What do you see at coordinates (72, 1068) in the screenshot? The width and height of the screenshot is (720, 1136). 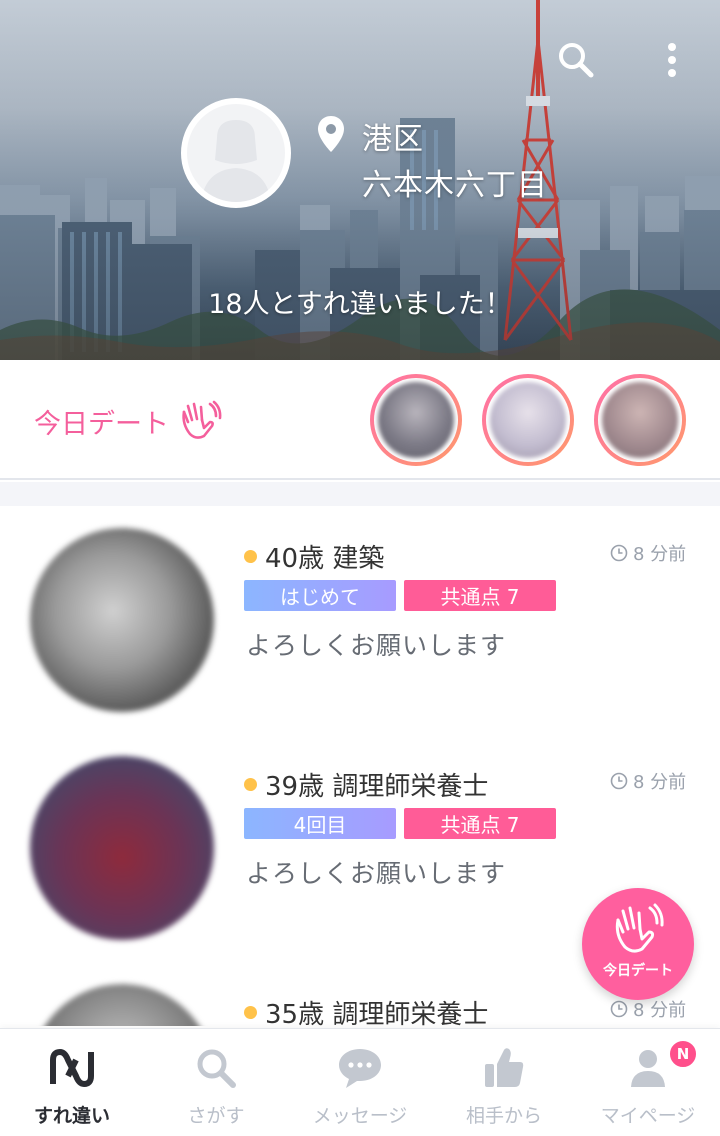 I see `passing-icon` at bounding box center [72, 1068].